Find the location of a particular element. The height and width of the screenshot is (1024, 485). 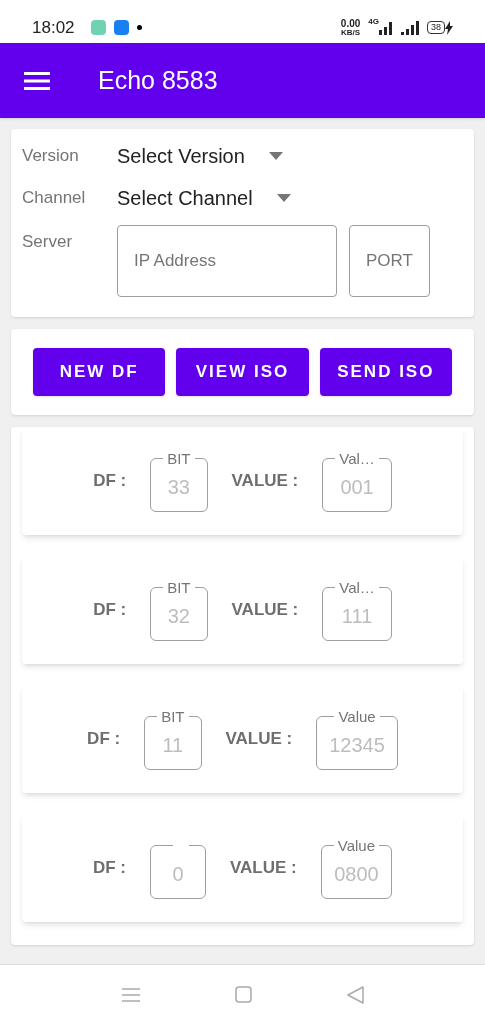

action-button: NEW DF is located at coordinates (99, 372).